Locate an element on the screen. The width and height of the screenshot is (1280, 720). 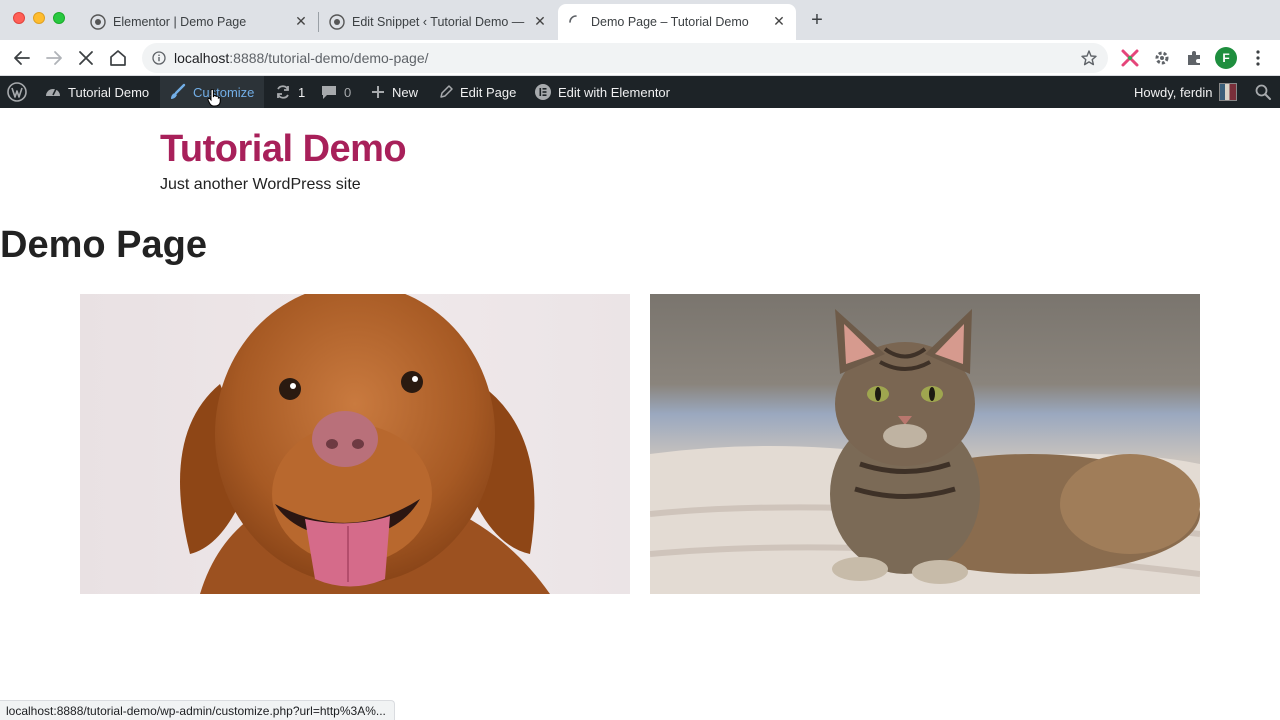
window-close-button is located at coordinates (19, 18).